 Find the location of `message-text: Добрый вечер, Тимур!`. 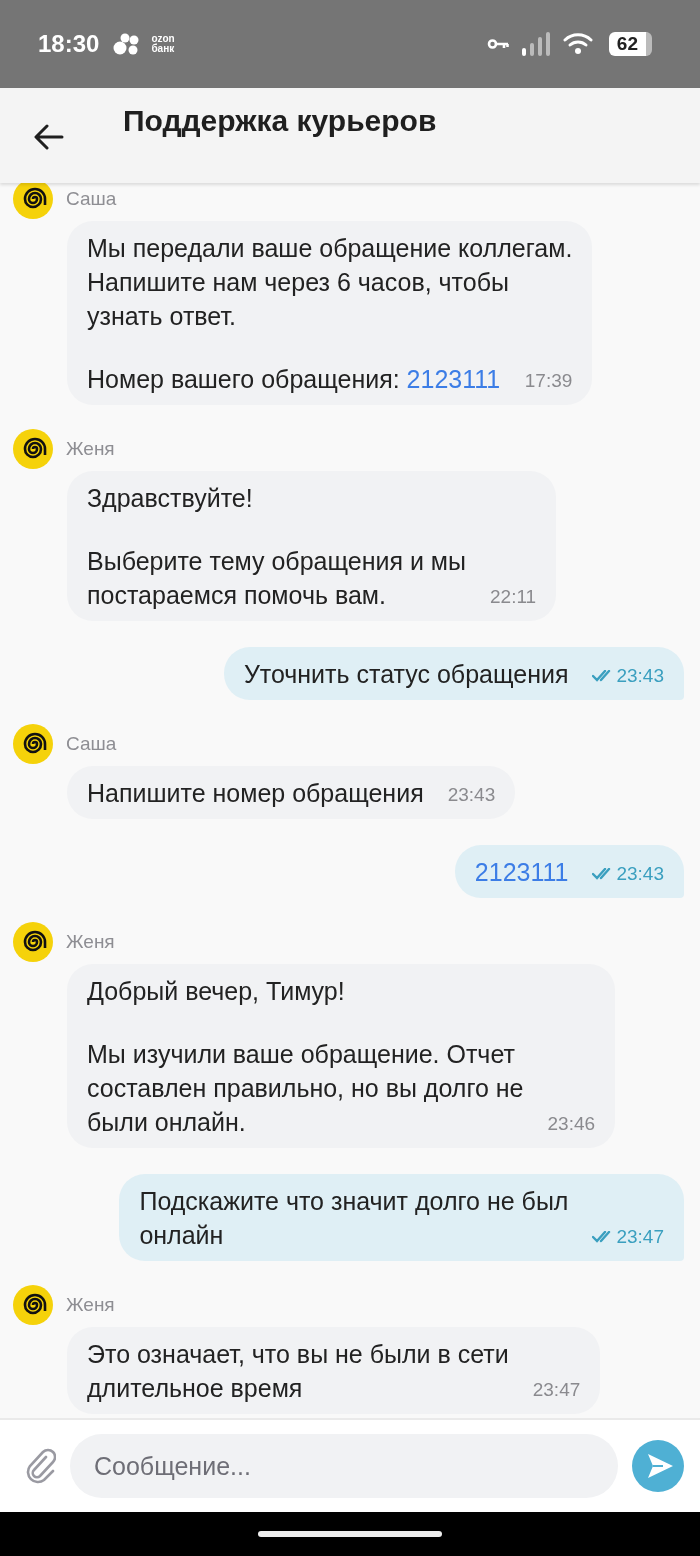

message-text: Добрый вечер, Тимур! is located at coordinates (216, 991).